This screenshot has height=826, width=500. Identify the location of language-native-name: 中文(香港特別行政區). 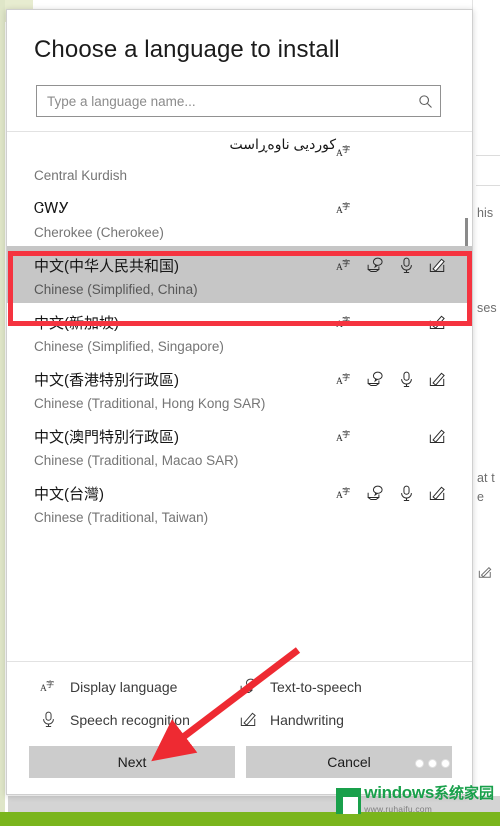
(106, 380).